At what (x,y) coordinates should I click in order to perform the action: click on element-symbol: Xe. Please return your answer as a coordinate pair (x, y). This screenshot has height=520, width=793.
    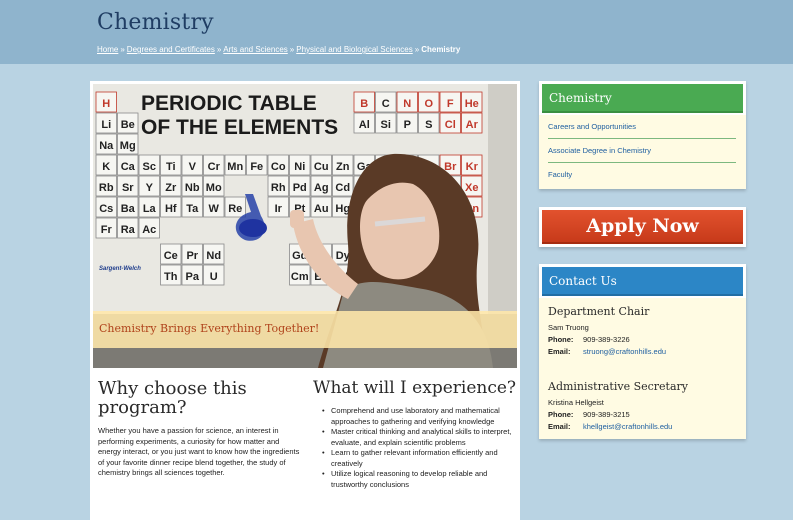
    Looking at the image, I should click on (471, 188).